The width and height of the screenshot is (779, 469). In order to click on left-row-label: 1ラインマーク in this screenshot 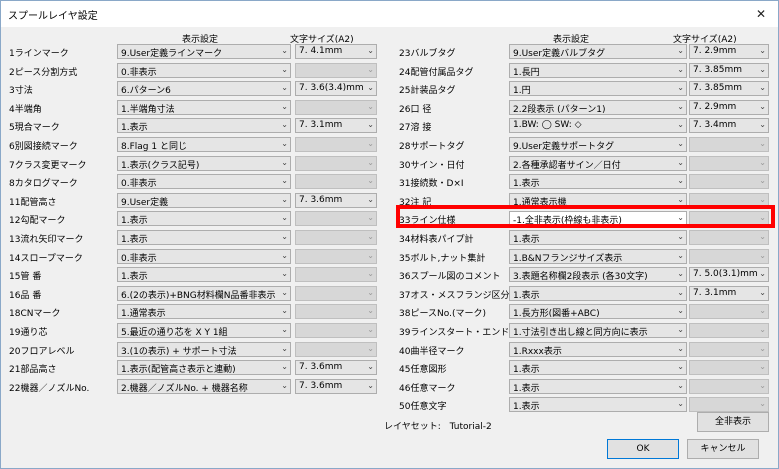, I will do `click(39, 54)`.